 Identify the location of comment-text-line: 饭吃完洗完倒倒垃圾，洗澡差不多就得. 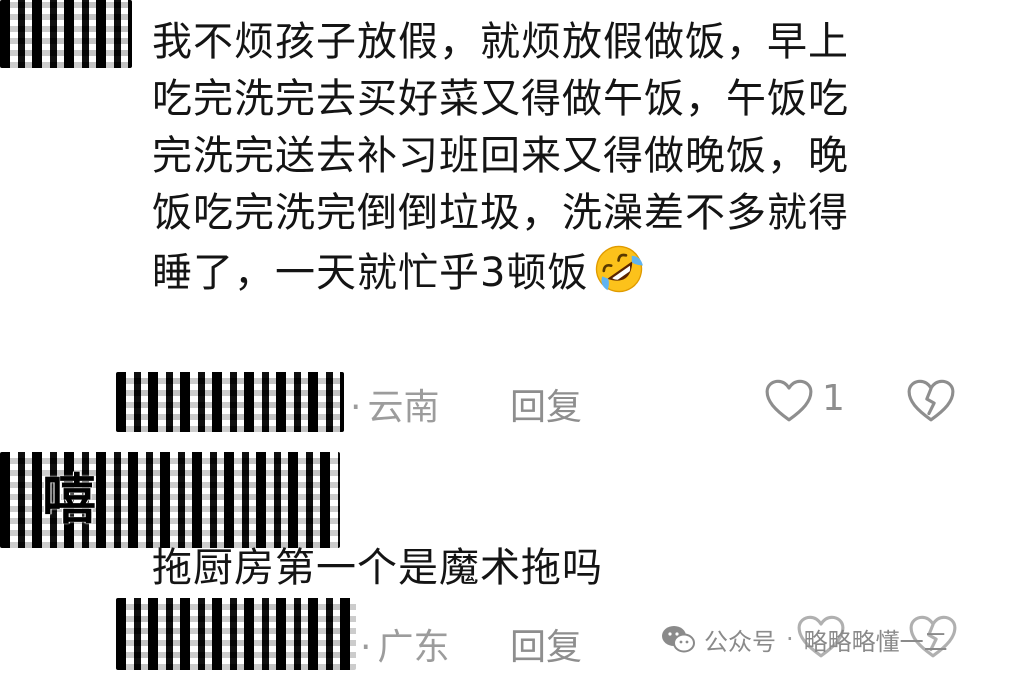
(500, 213).